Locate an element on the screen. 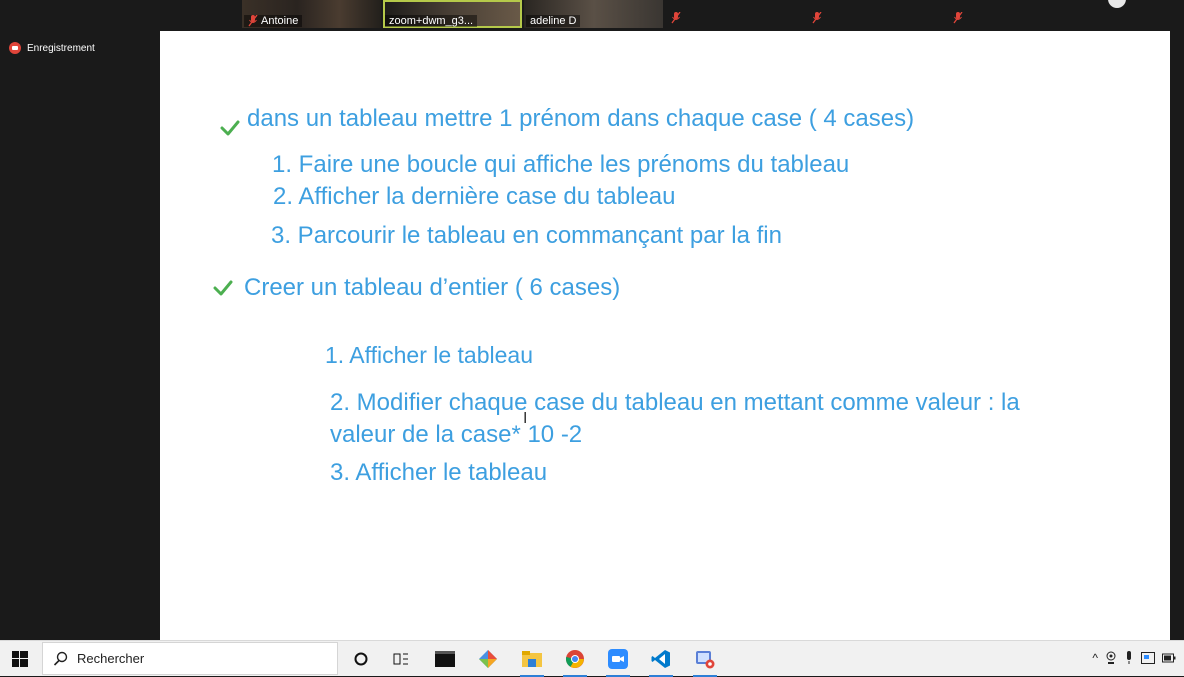 This screenshot has width=1184, height=677. recording-label: Enregistrement is located at coordinates (61, 48).